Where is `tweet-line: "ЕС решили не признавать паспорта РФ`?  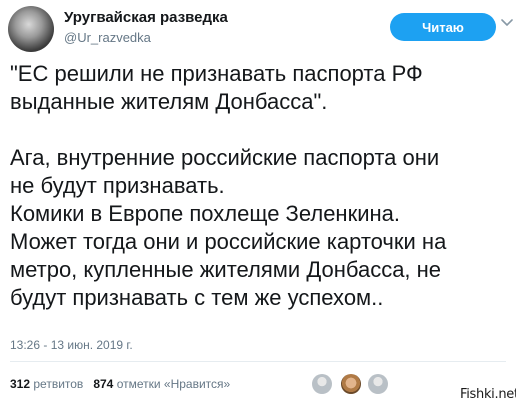 tweet-line: "ЕС решили не признавать паспорта РФ is located at coordinates (216, 73).